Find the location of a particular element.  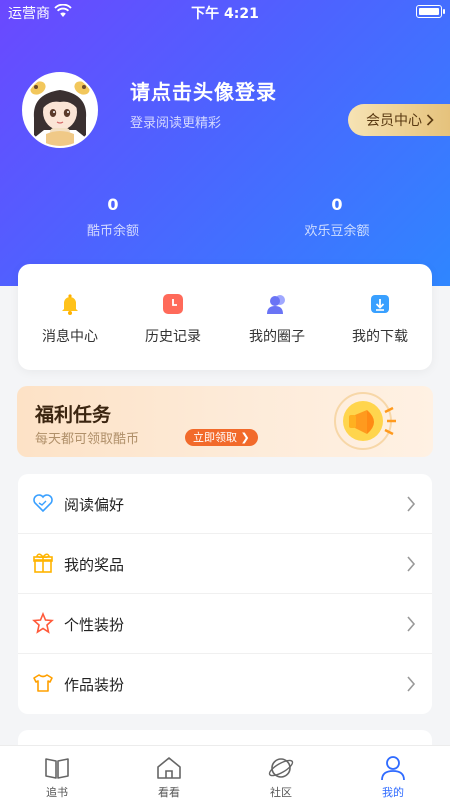

menu-item-personal-dress-up: 个性装扮 is located at coordinates (225, 624).